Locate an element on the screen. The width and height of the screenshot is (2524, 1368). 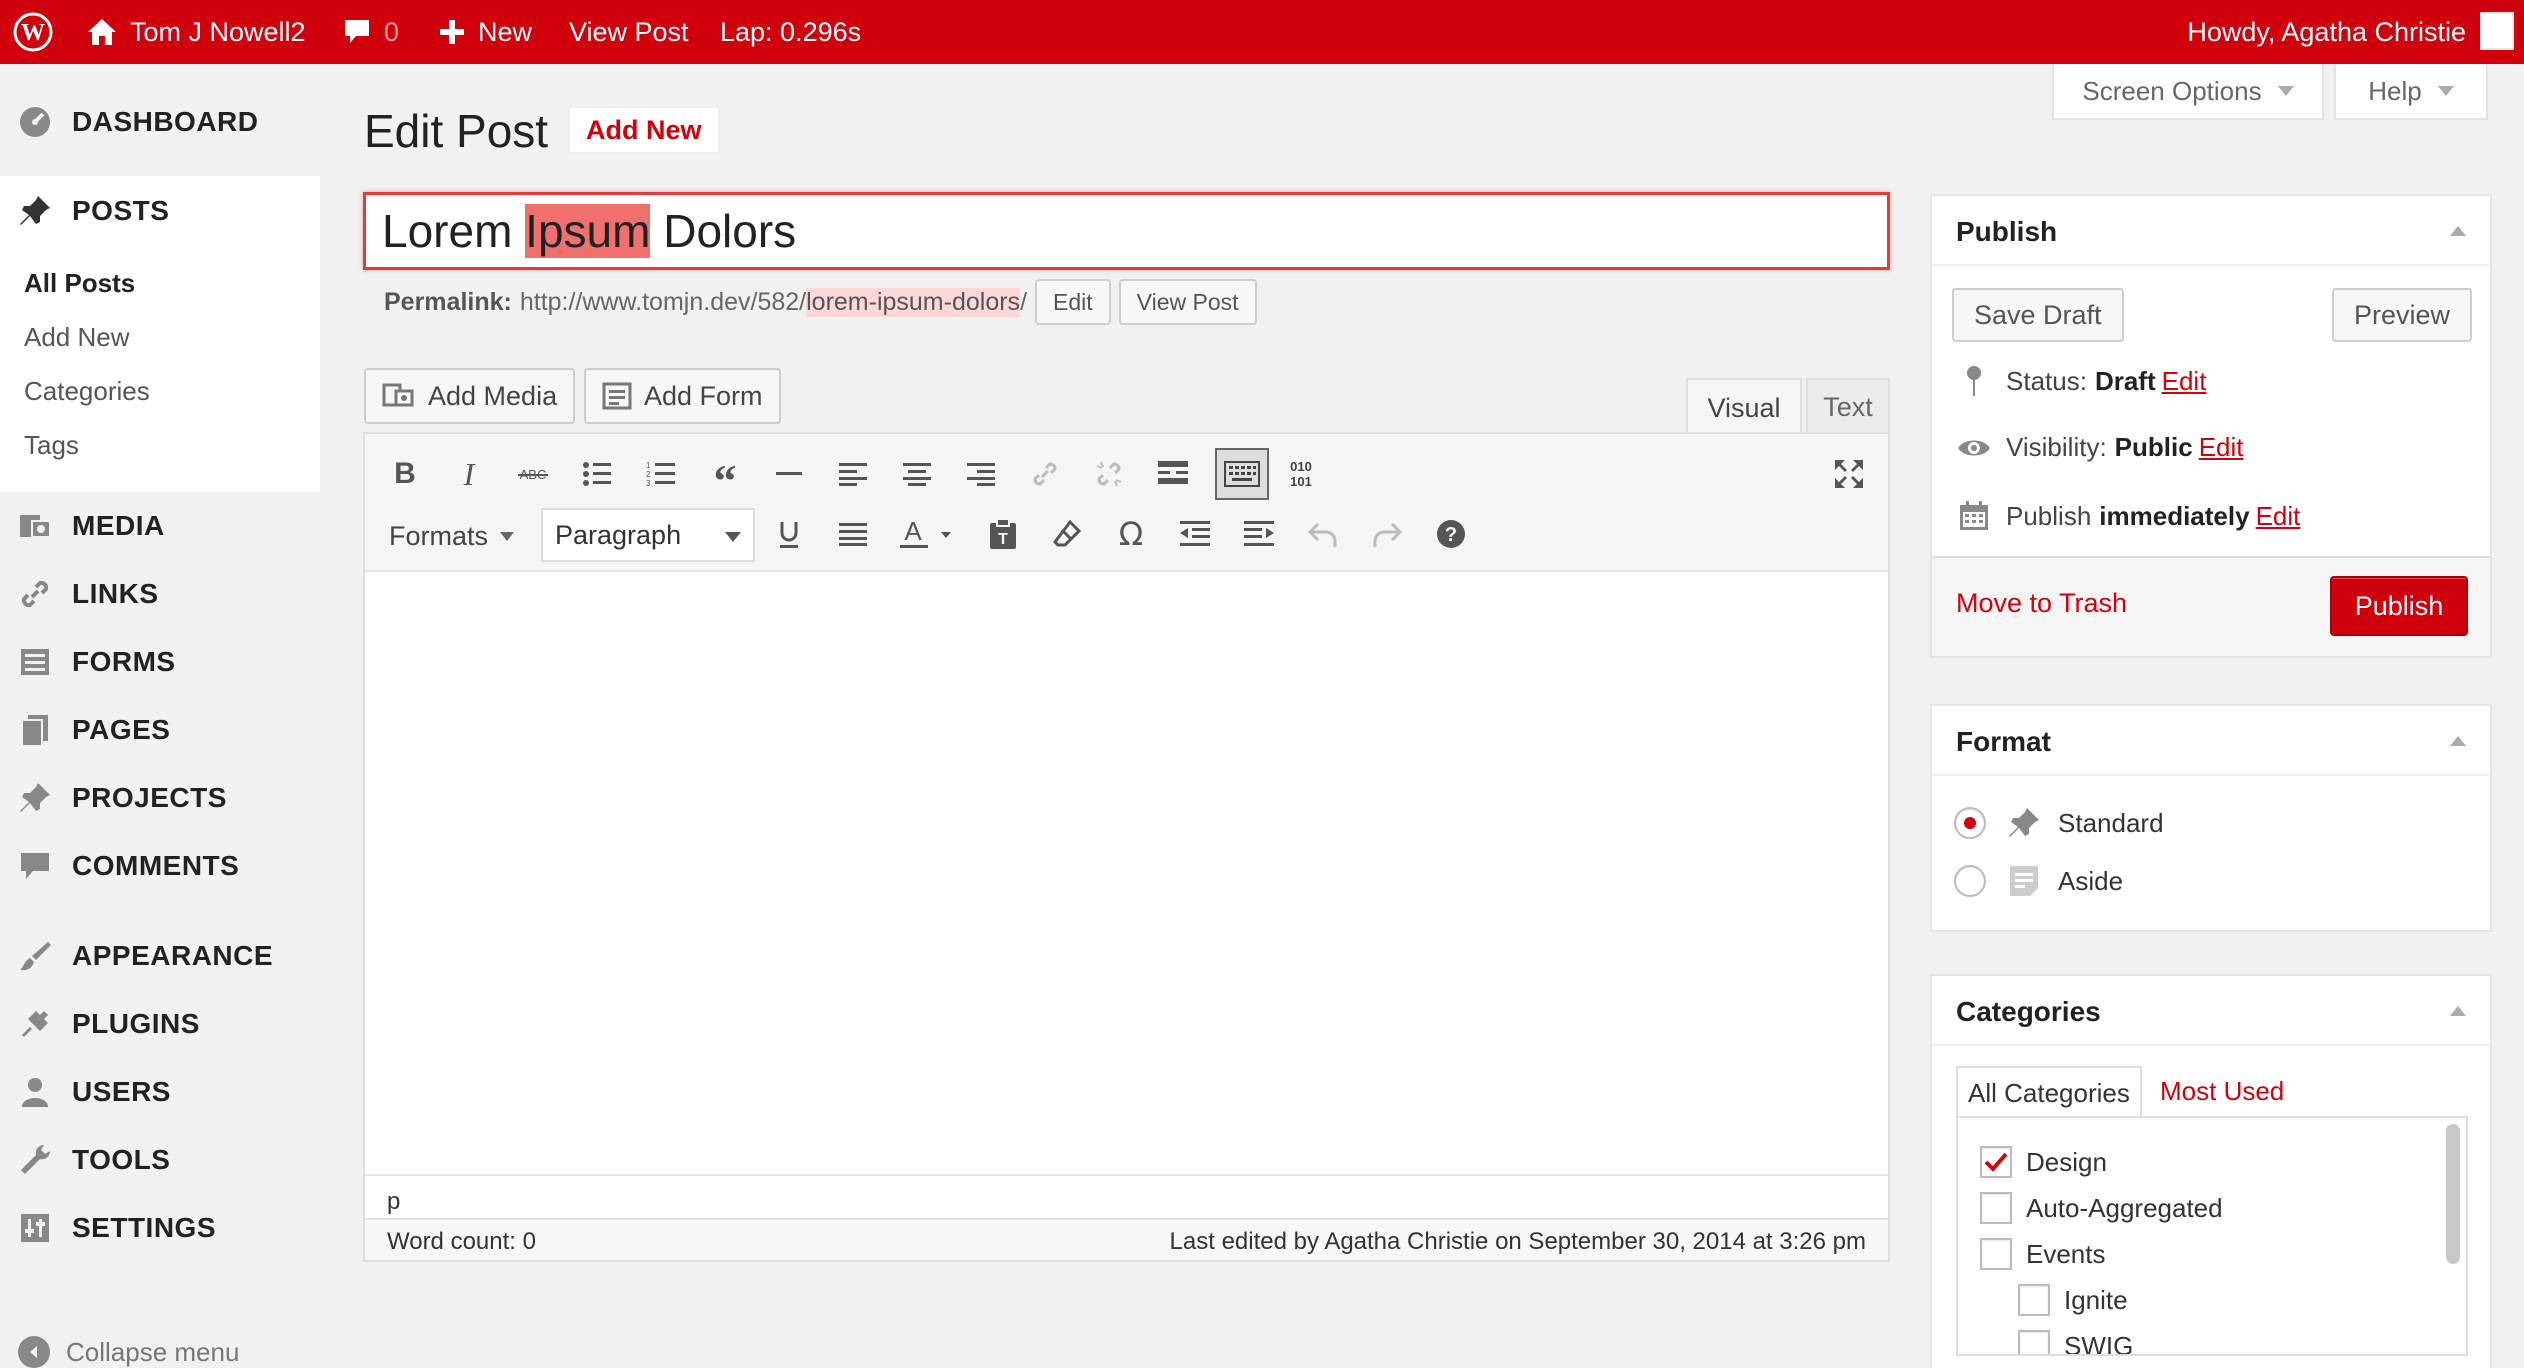
new-content-link: New is located at coordinates (485, 32).